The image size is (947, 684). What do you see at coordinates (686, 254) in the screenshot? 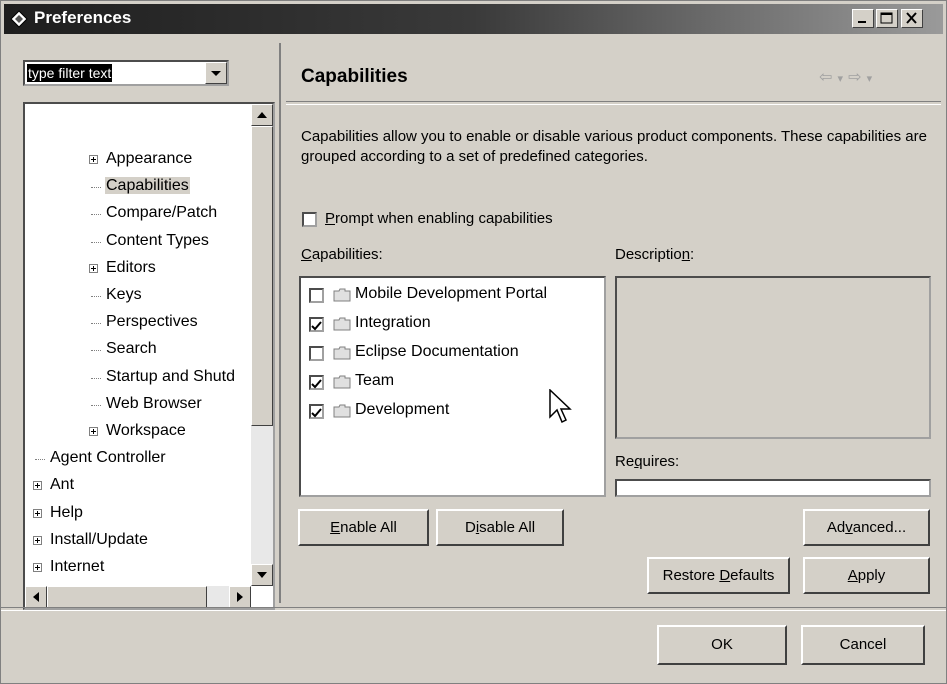
I see `description-label-u: n` at bounding box center [686, 254].